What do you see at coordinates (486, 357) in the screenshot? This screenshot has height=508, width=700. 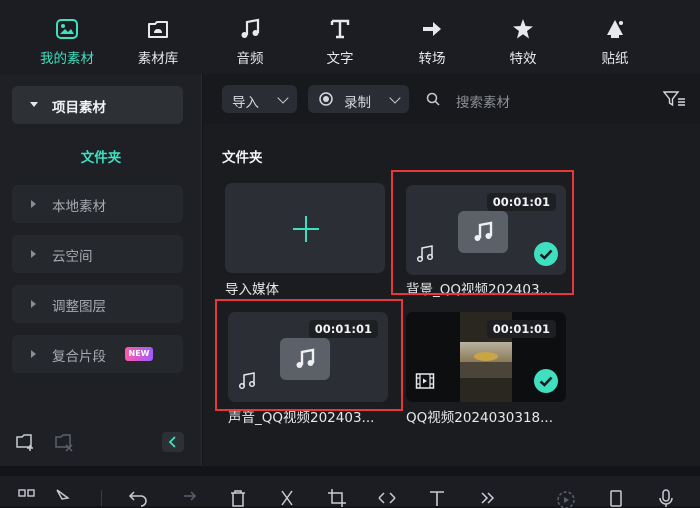 I see `media-card-video: 00:01:01` at bounding box center [486, 357].